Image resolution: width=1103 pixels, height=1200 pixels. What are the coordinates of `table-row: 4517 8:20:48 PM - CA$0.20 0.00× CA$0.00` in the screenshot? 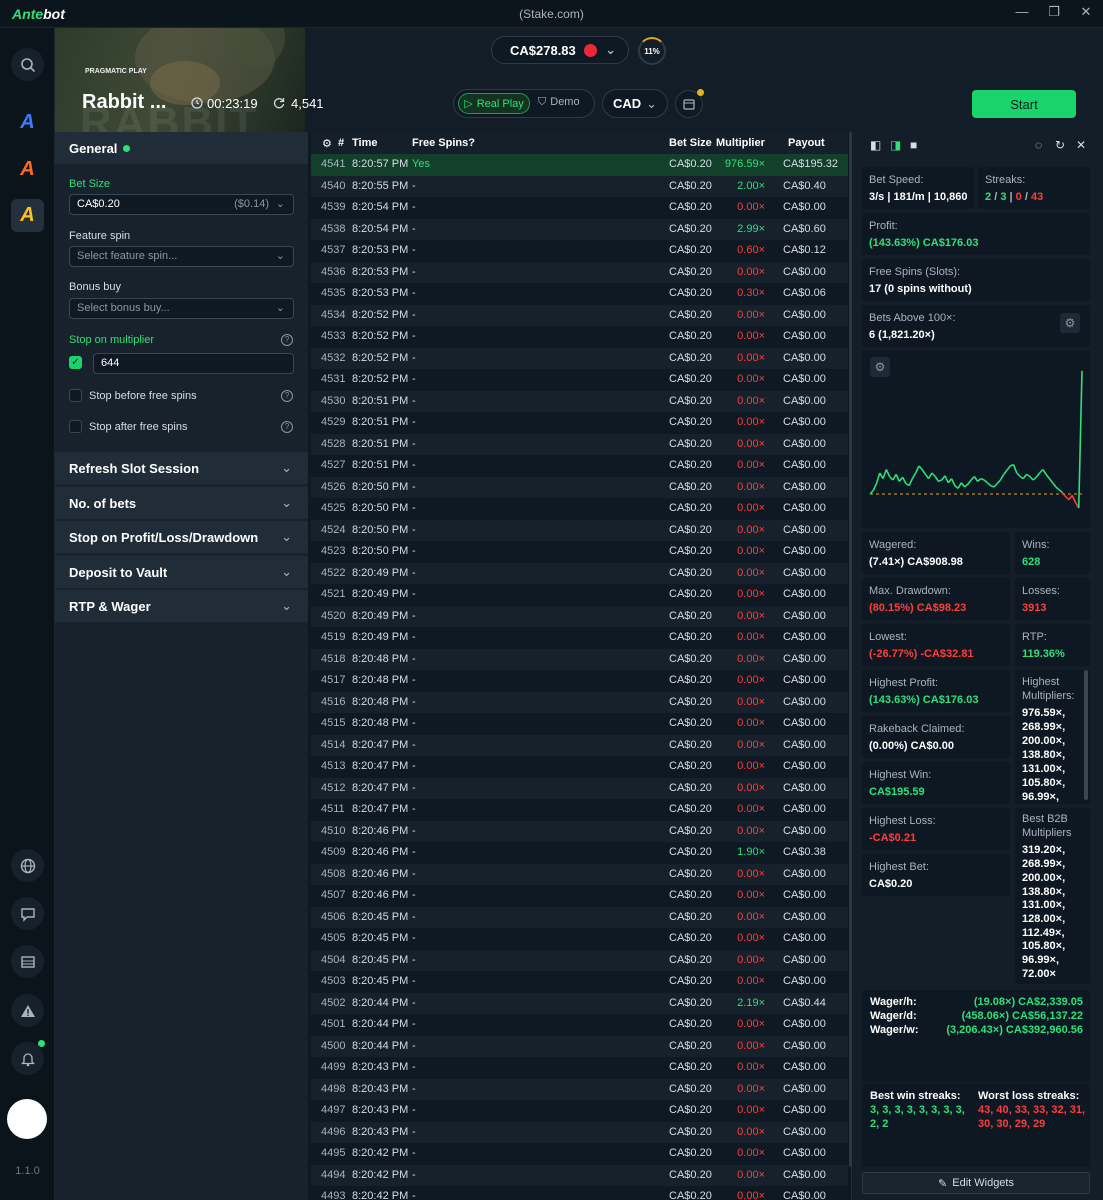 It's located at (579, 681).